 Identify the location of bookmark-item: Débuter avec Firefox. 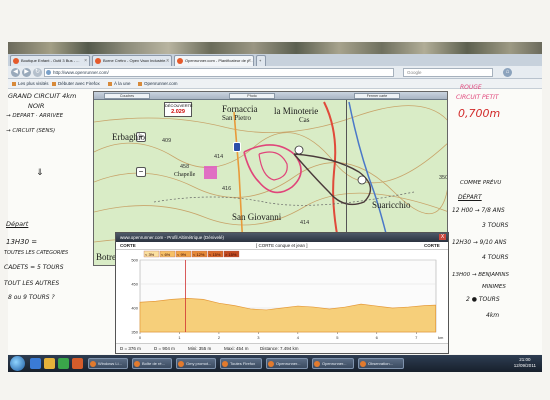
(76, 84).